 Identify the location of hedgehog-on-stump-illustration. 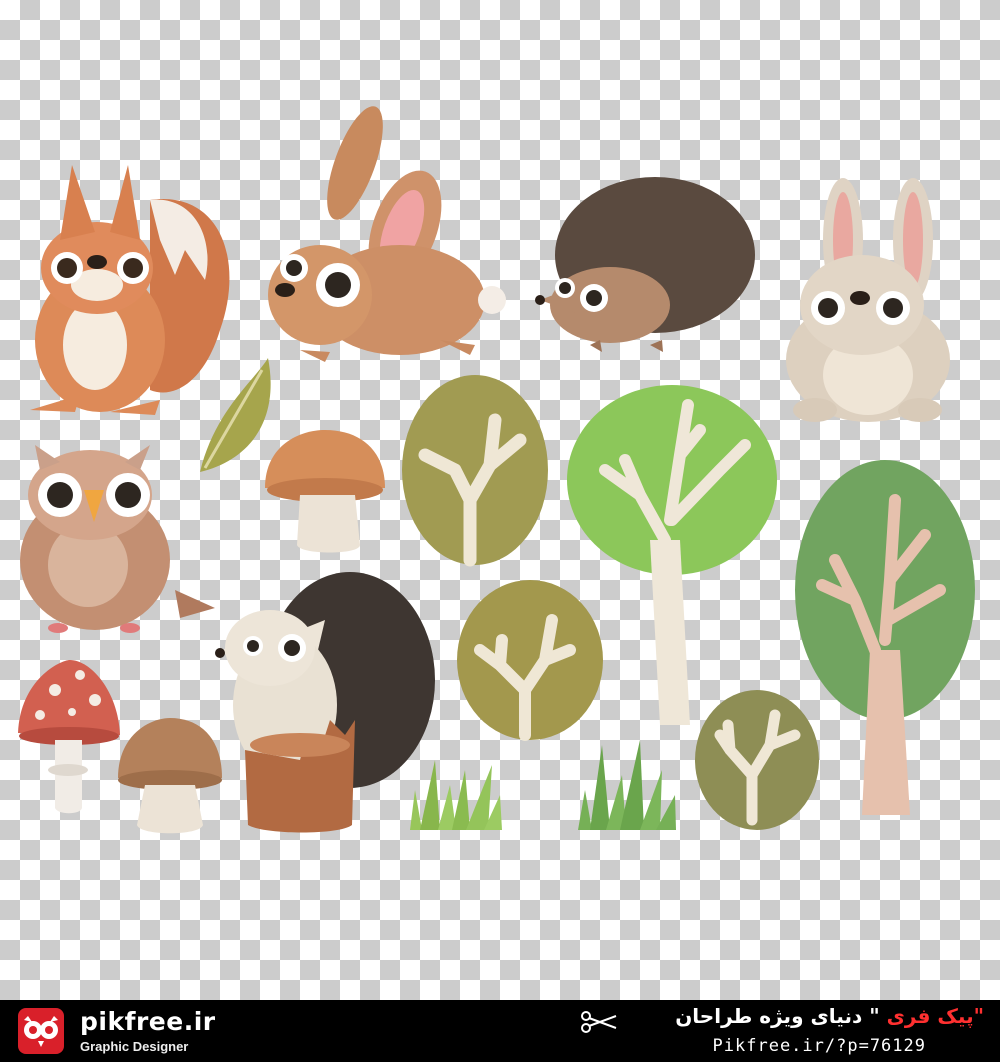
(325, 702).